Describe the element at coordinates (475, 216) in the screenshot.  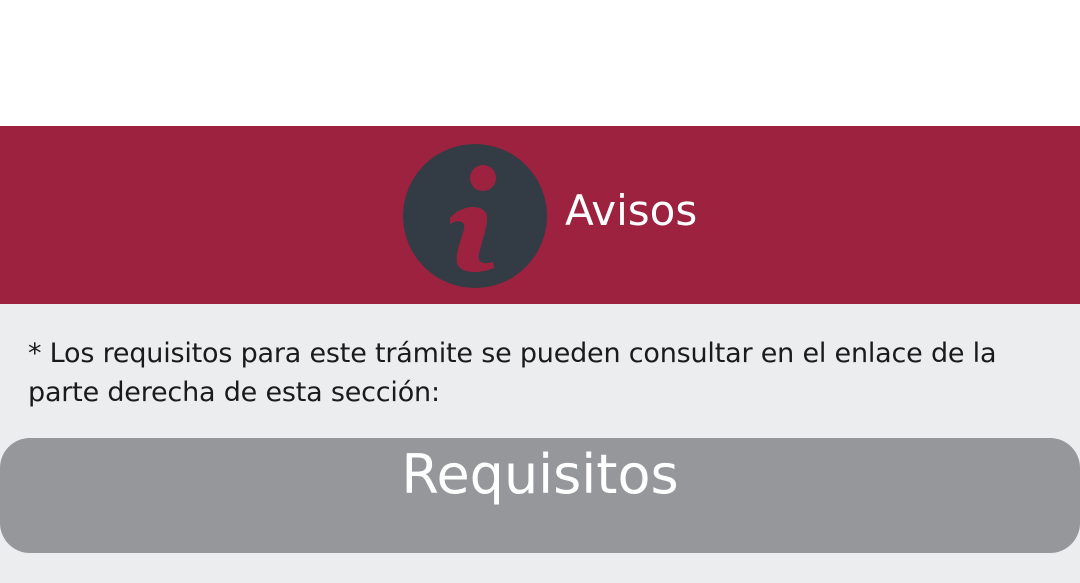
I see `info-icon` at that location.